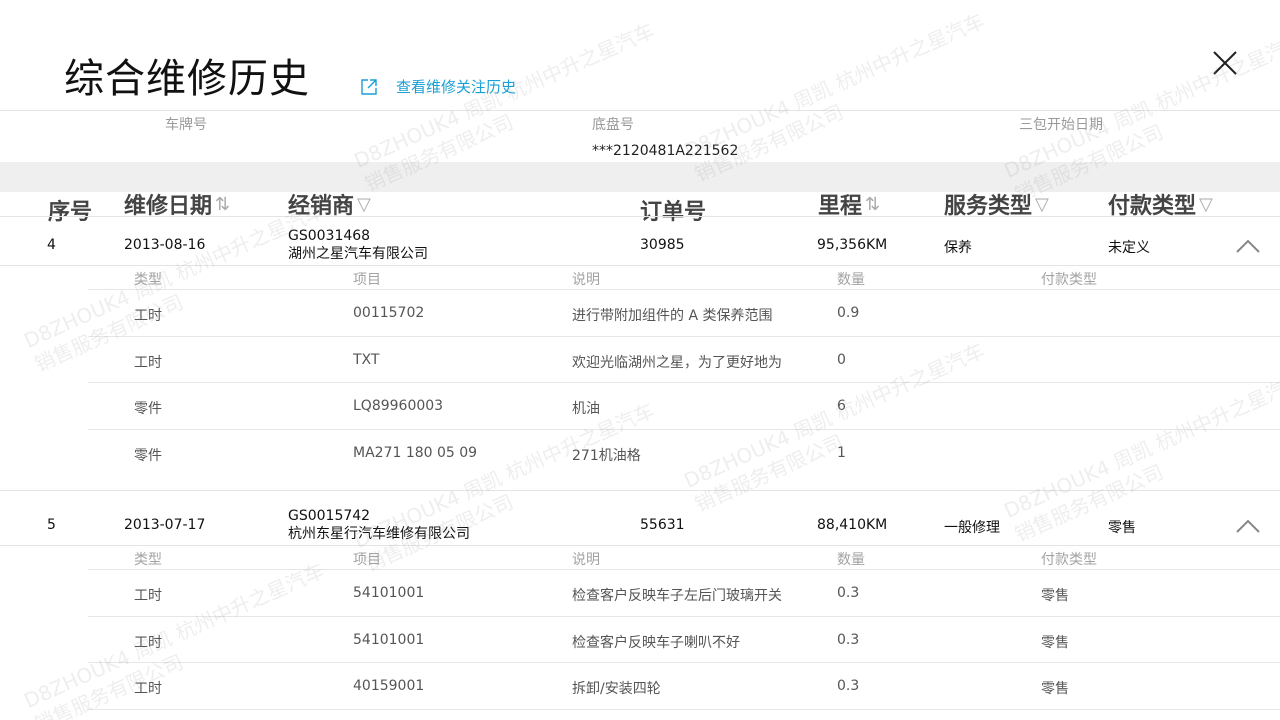  What do you see at coordinates (672, 316) in the screenshot?
I see `item-desc: 进行带附加组件的 A 类保养范围` at bounding box center [672, 316].